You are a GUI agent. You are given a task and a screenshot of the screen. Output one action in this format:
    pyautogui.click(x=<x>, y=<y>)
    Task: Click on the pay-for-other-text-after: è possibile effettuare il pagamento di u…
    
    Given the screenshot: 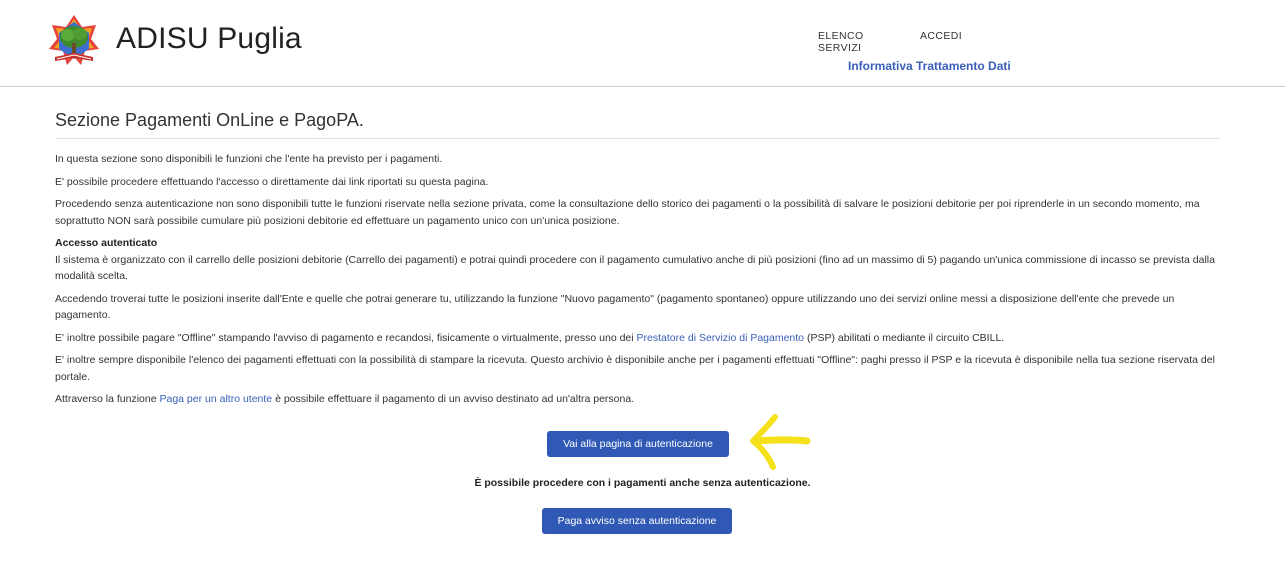 What is the action you would take?
    pyautogui.click(x=453, y=399)
    